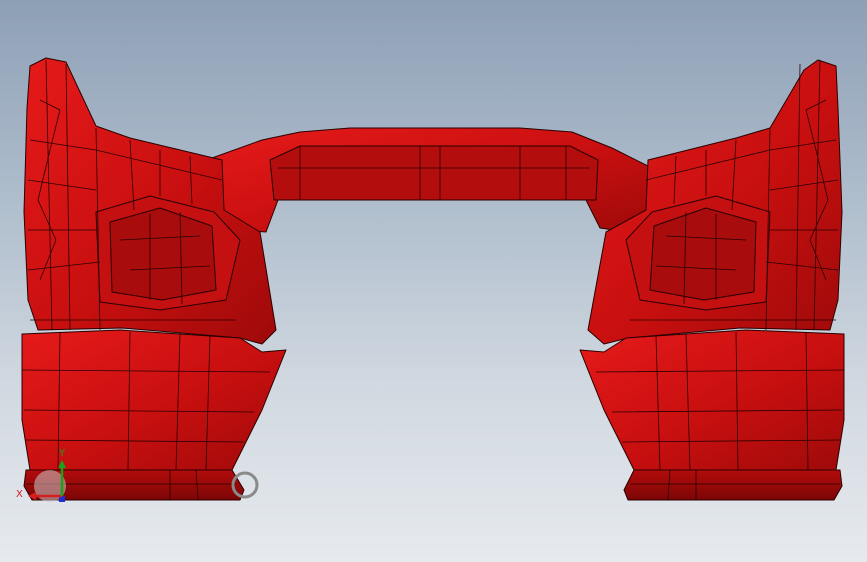 The image size is (867, 562). I want to click on triad-x-arrow, so click(32, 496).